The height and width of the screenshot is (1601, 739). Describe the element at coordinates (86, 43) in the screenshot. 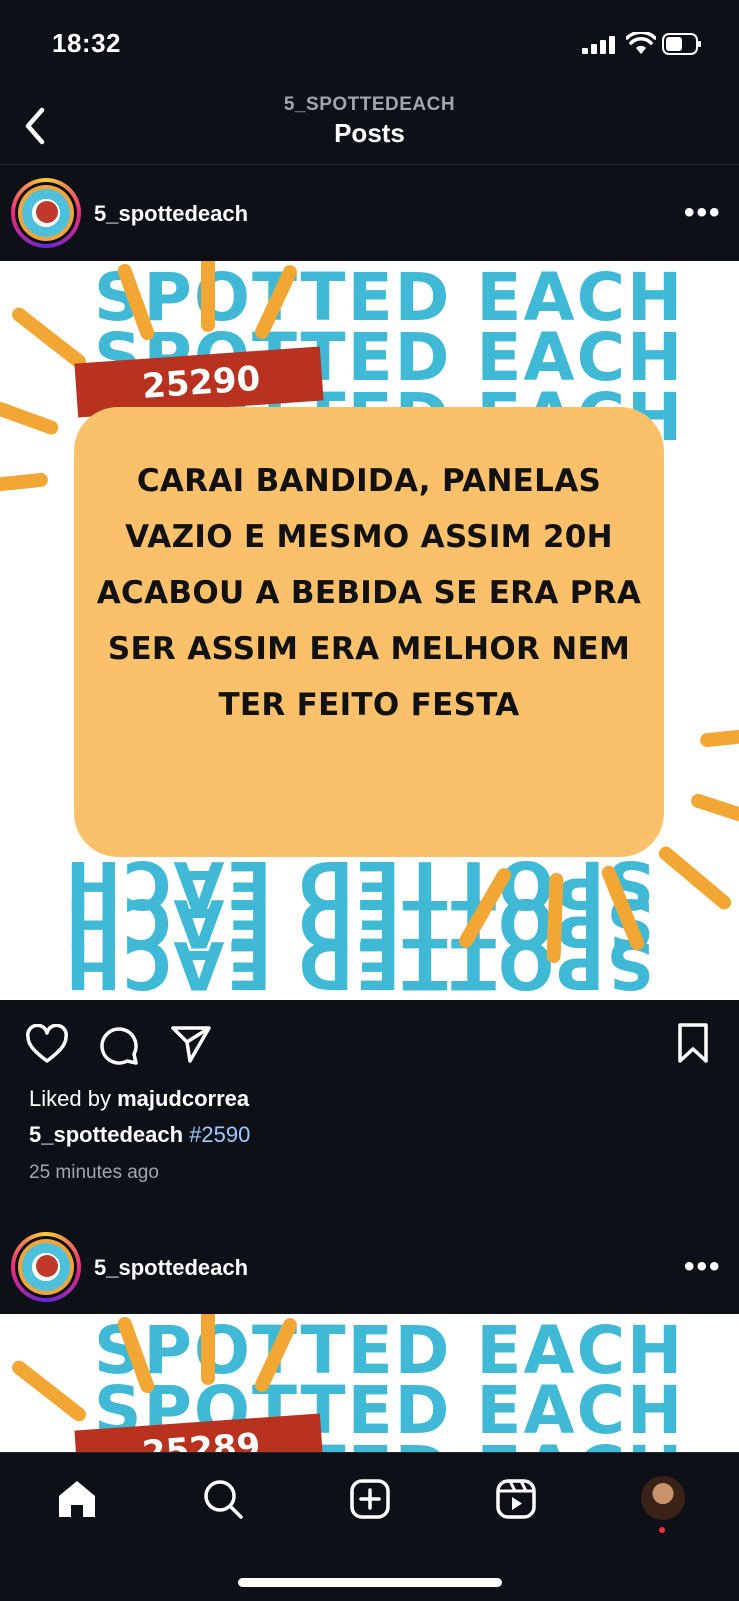

I see `status-time: 18:32` at that location.